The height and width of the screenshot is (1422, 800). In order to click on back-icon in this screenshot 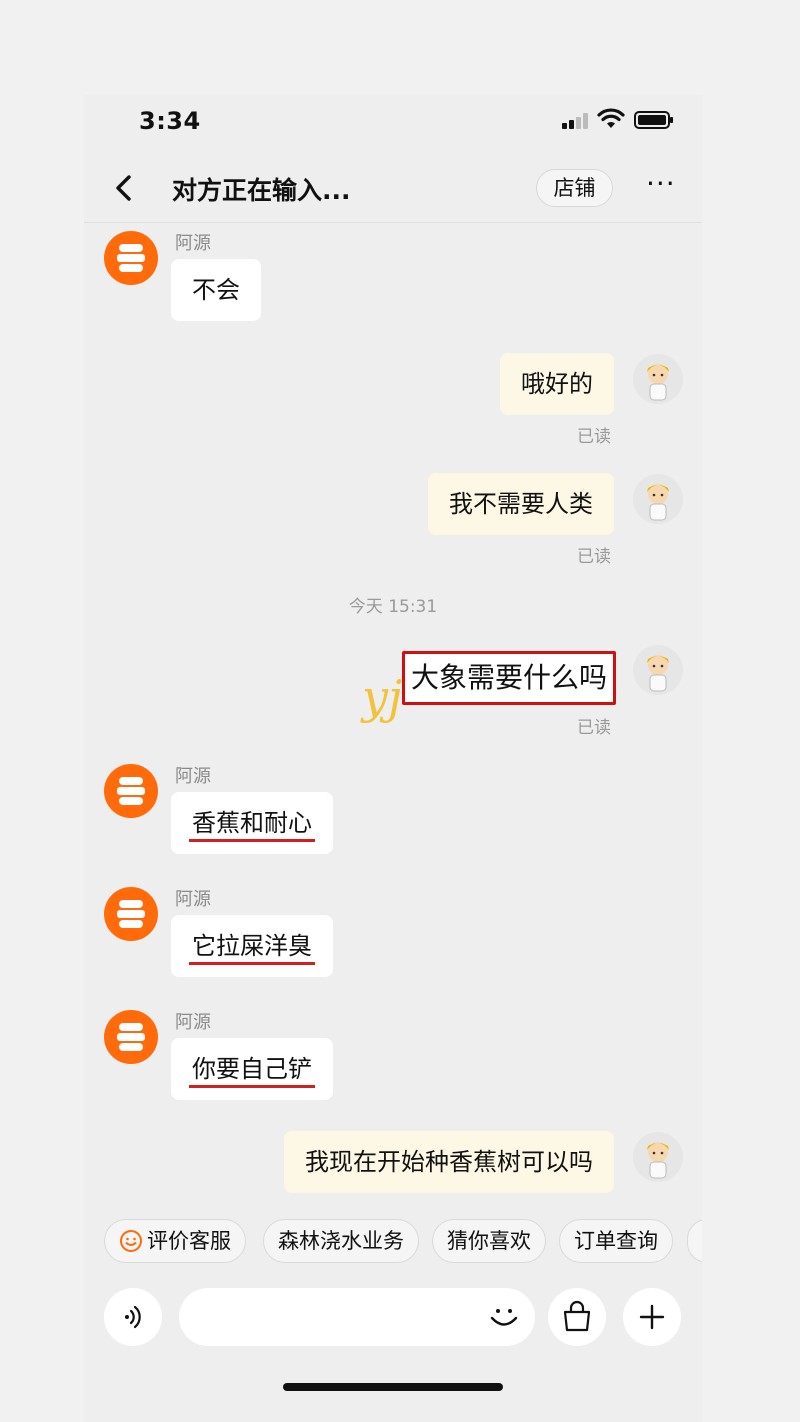, I will do `click(124, 188)`.